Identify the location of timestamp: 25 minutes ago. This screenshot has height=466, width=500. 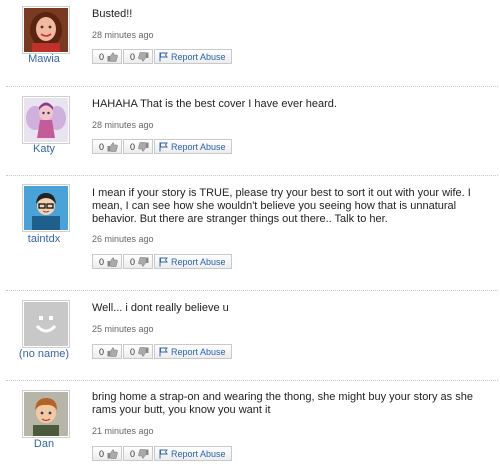
(123, 329).